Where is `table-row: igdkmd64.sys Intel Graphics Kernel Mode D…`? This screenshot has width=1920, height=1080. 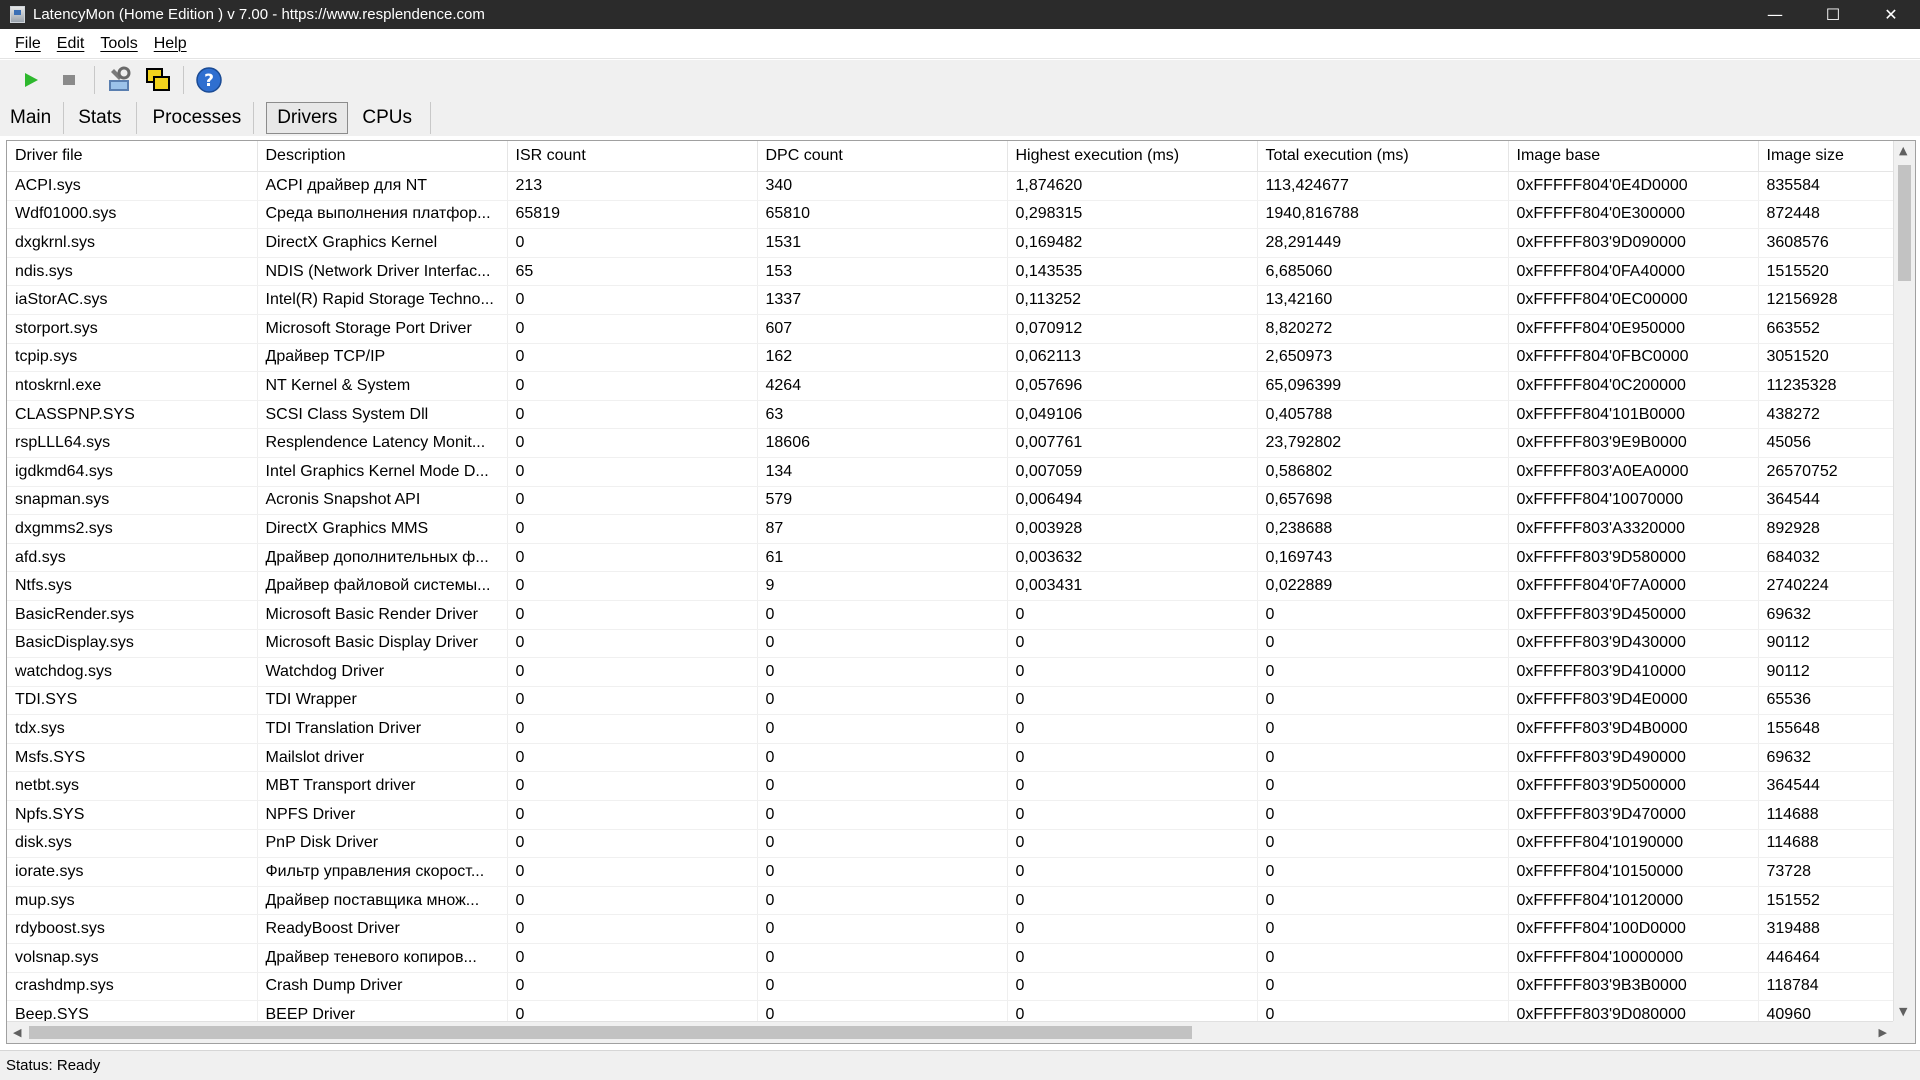
table-row: igdkmd64.sys Intel Graphics Kernel Mode D… is located at coordinates (951, 472).